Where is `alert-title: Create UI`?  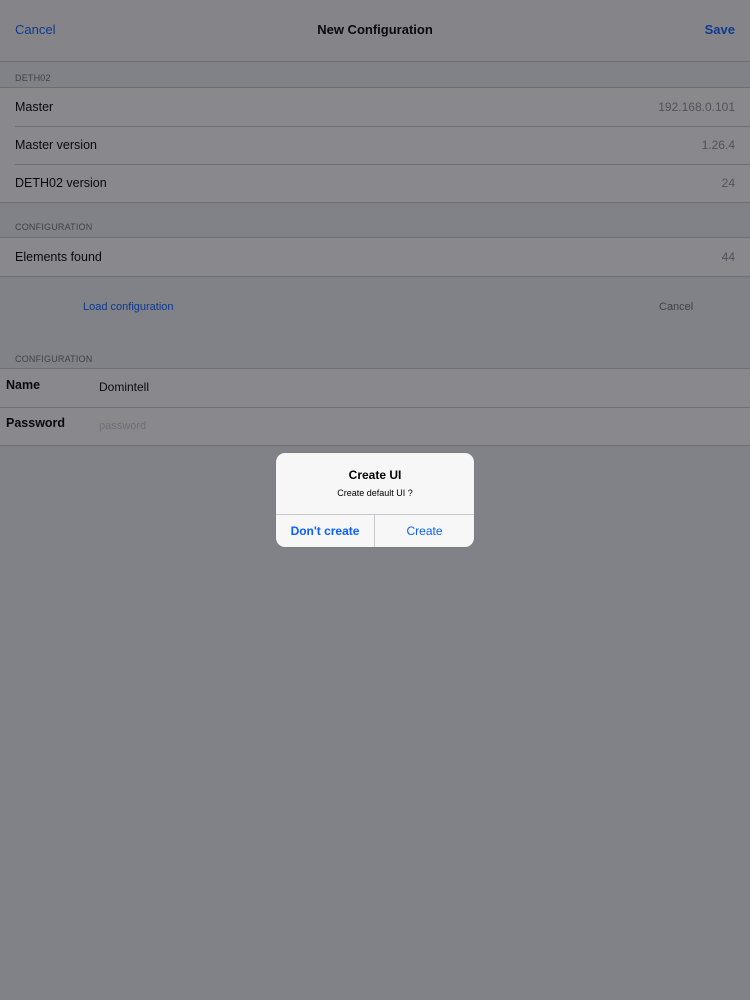 alert-title: Create UI is located at coordinates (375, 475).